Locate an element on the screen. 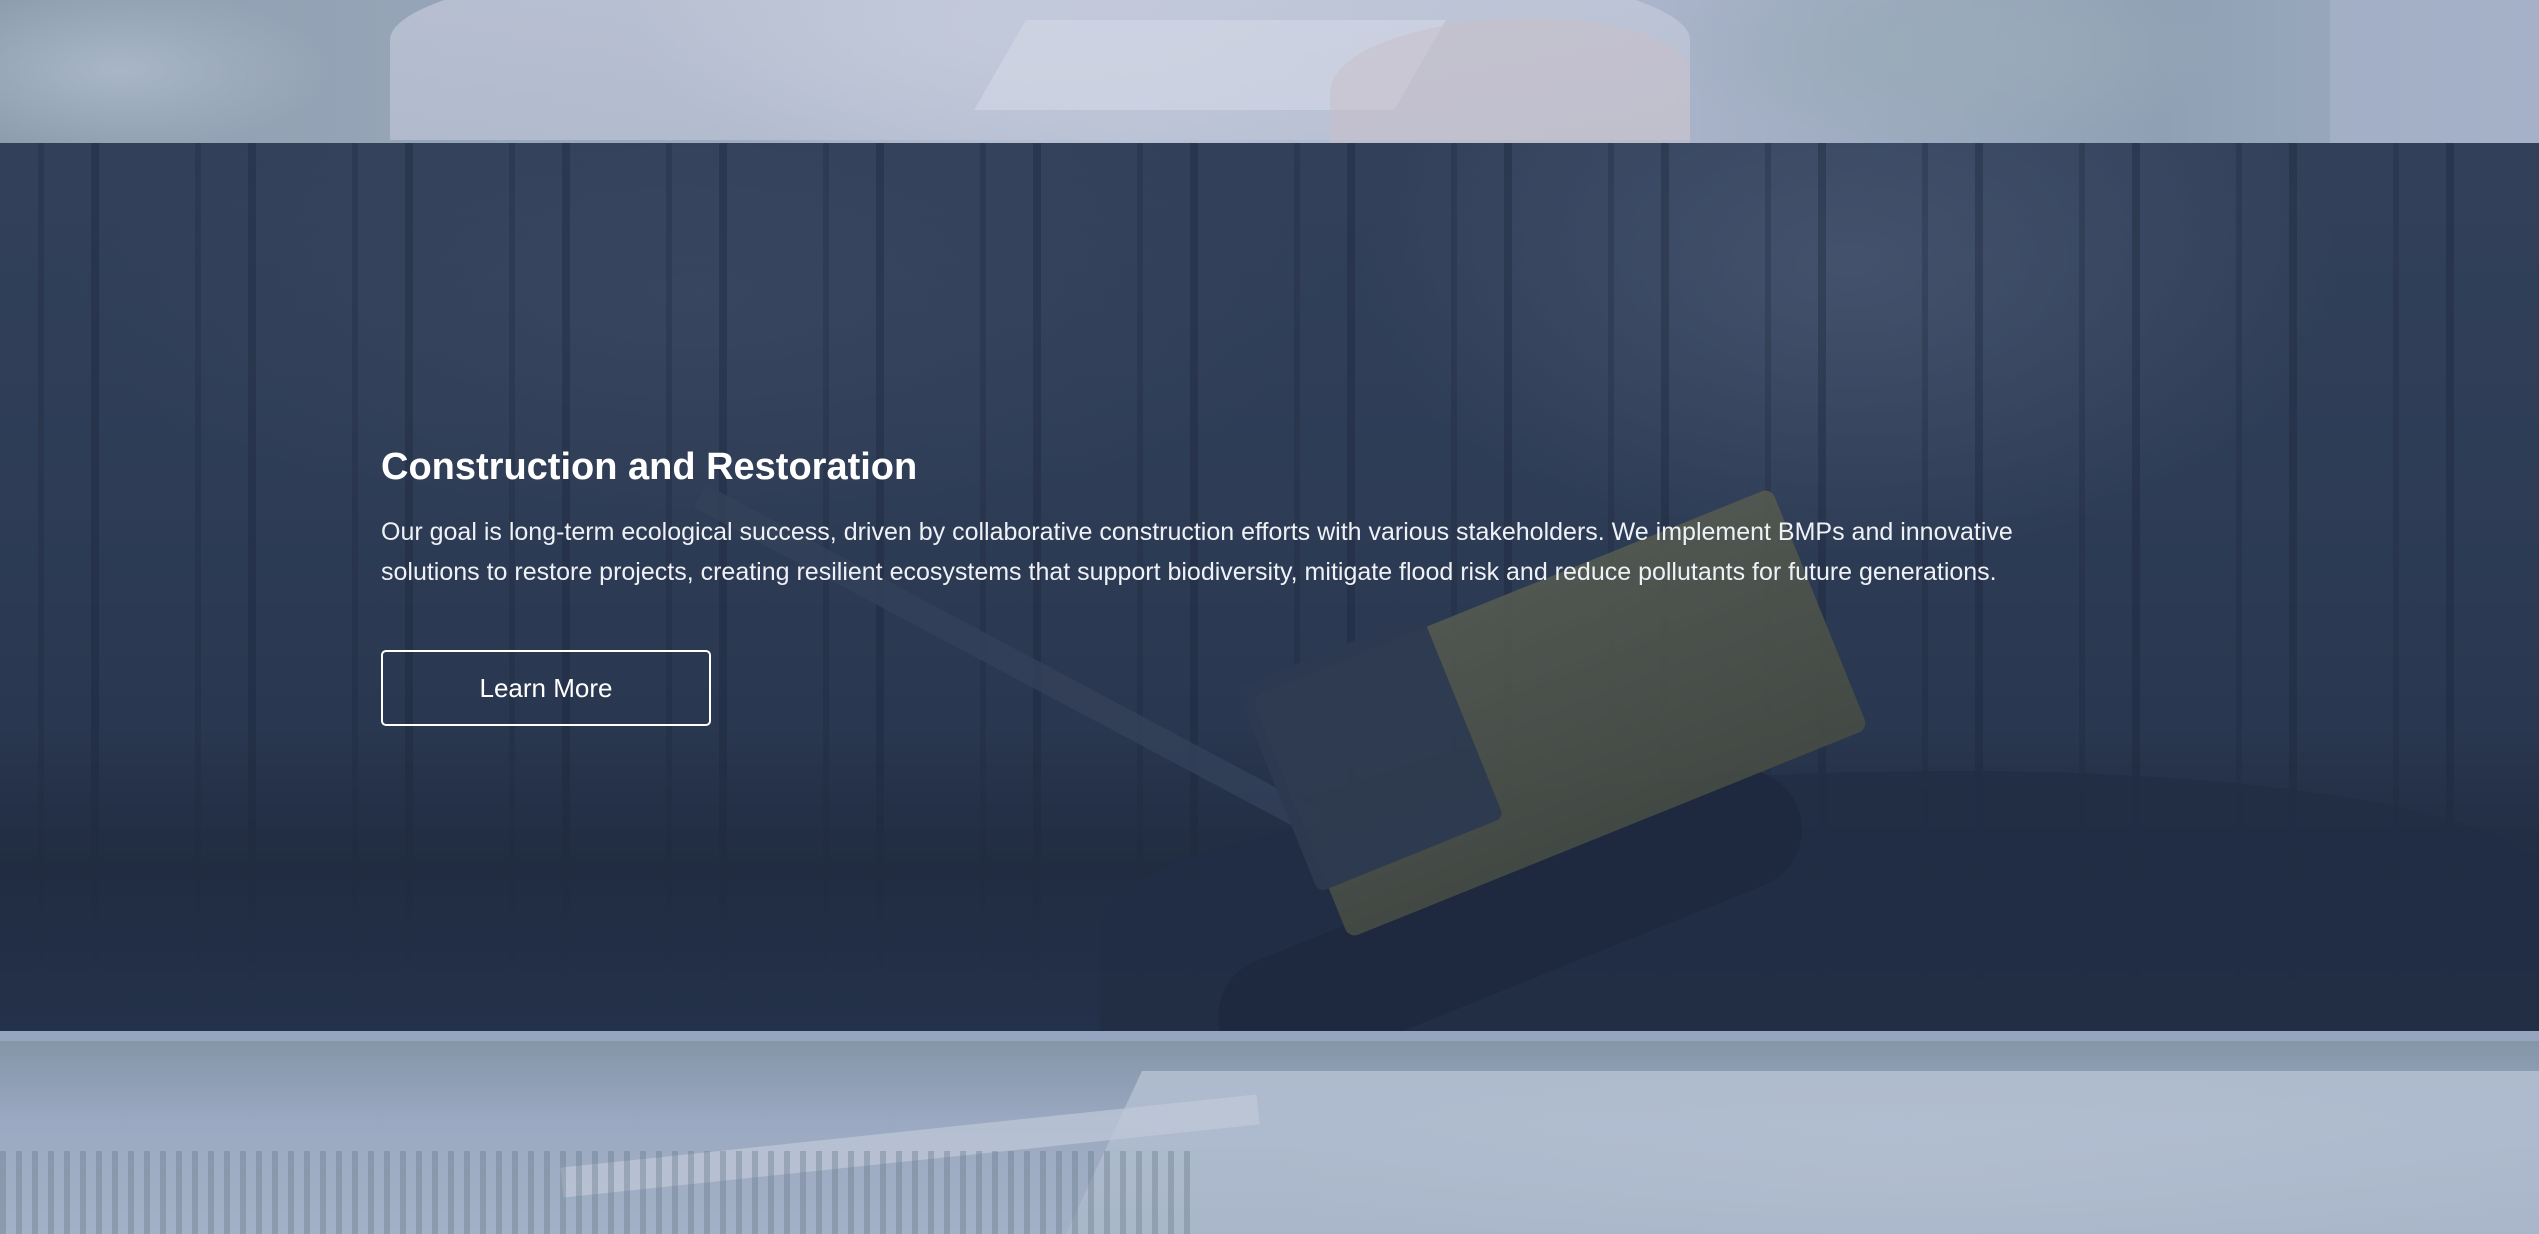 The width and height of the screenshot is (2539, 1234). foliage-shape is located at coordinates (2434, 71).